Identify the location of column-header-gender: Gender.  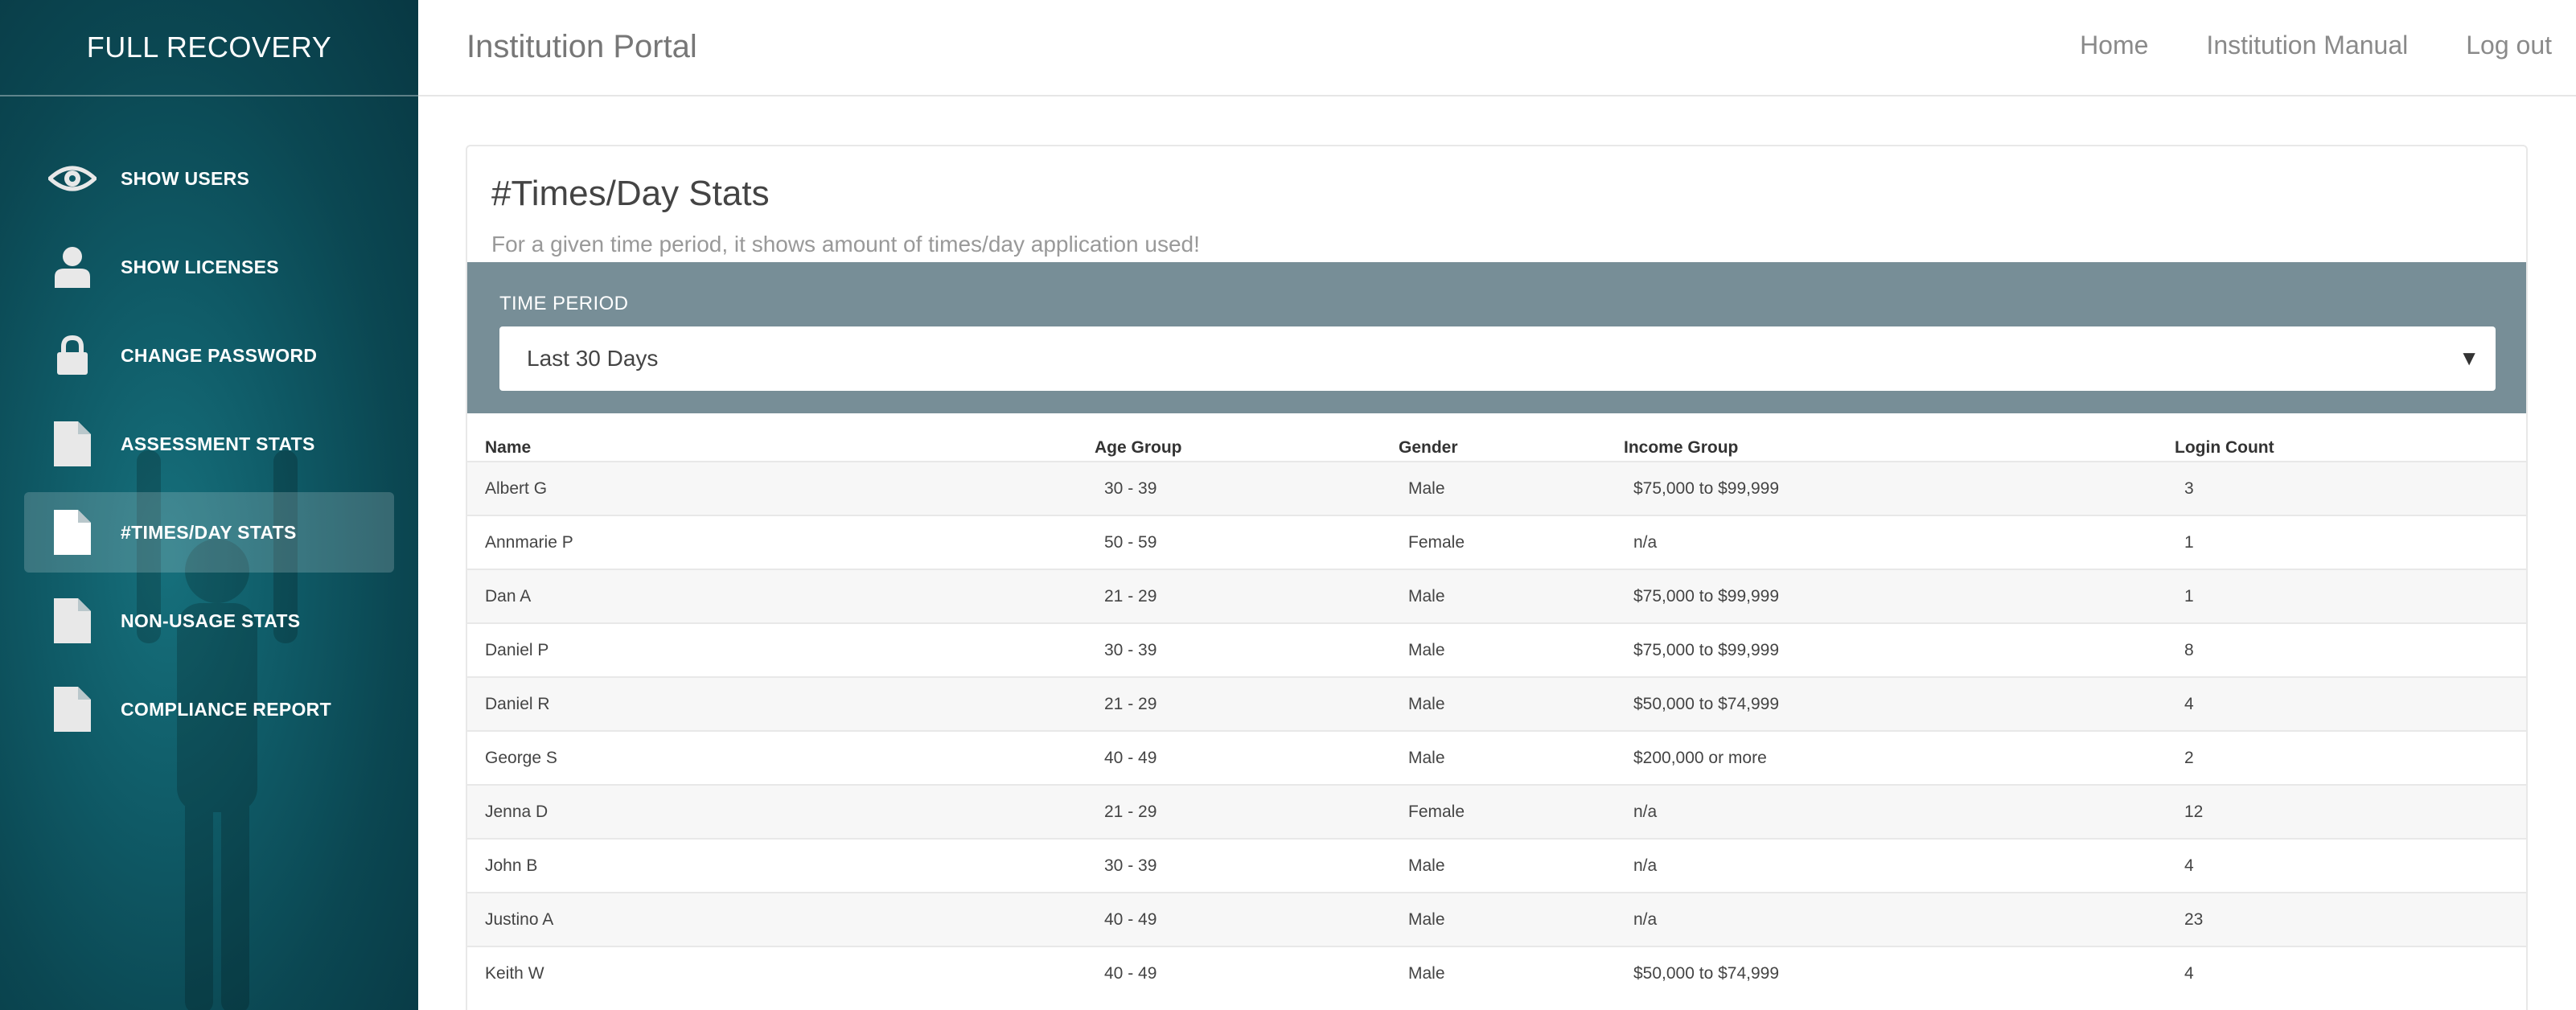
(1511, 445).